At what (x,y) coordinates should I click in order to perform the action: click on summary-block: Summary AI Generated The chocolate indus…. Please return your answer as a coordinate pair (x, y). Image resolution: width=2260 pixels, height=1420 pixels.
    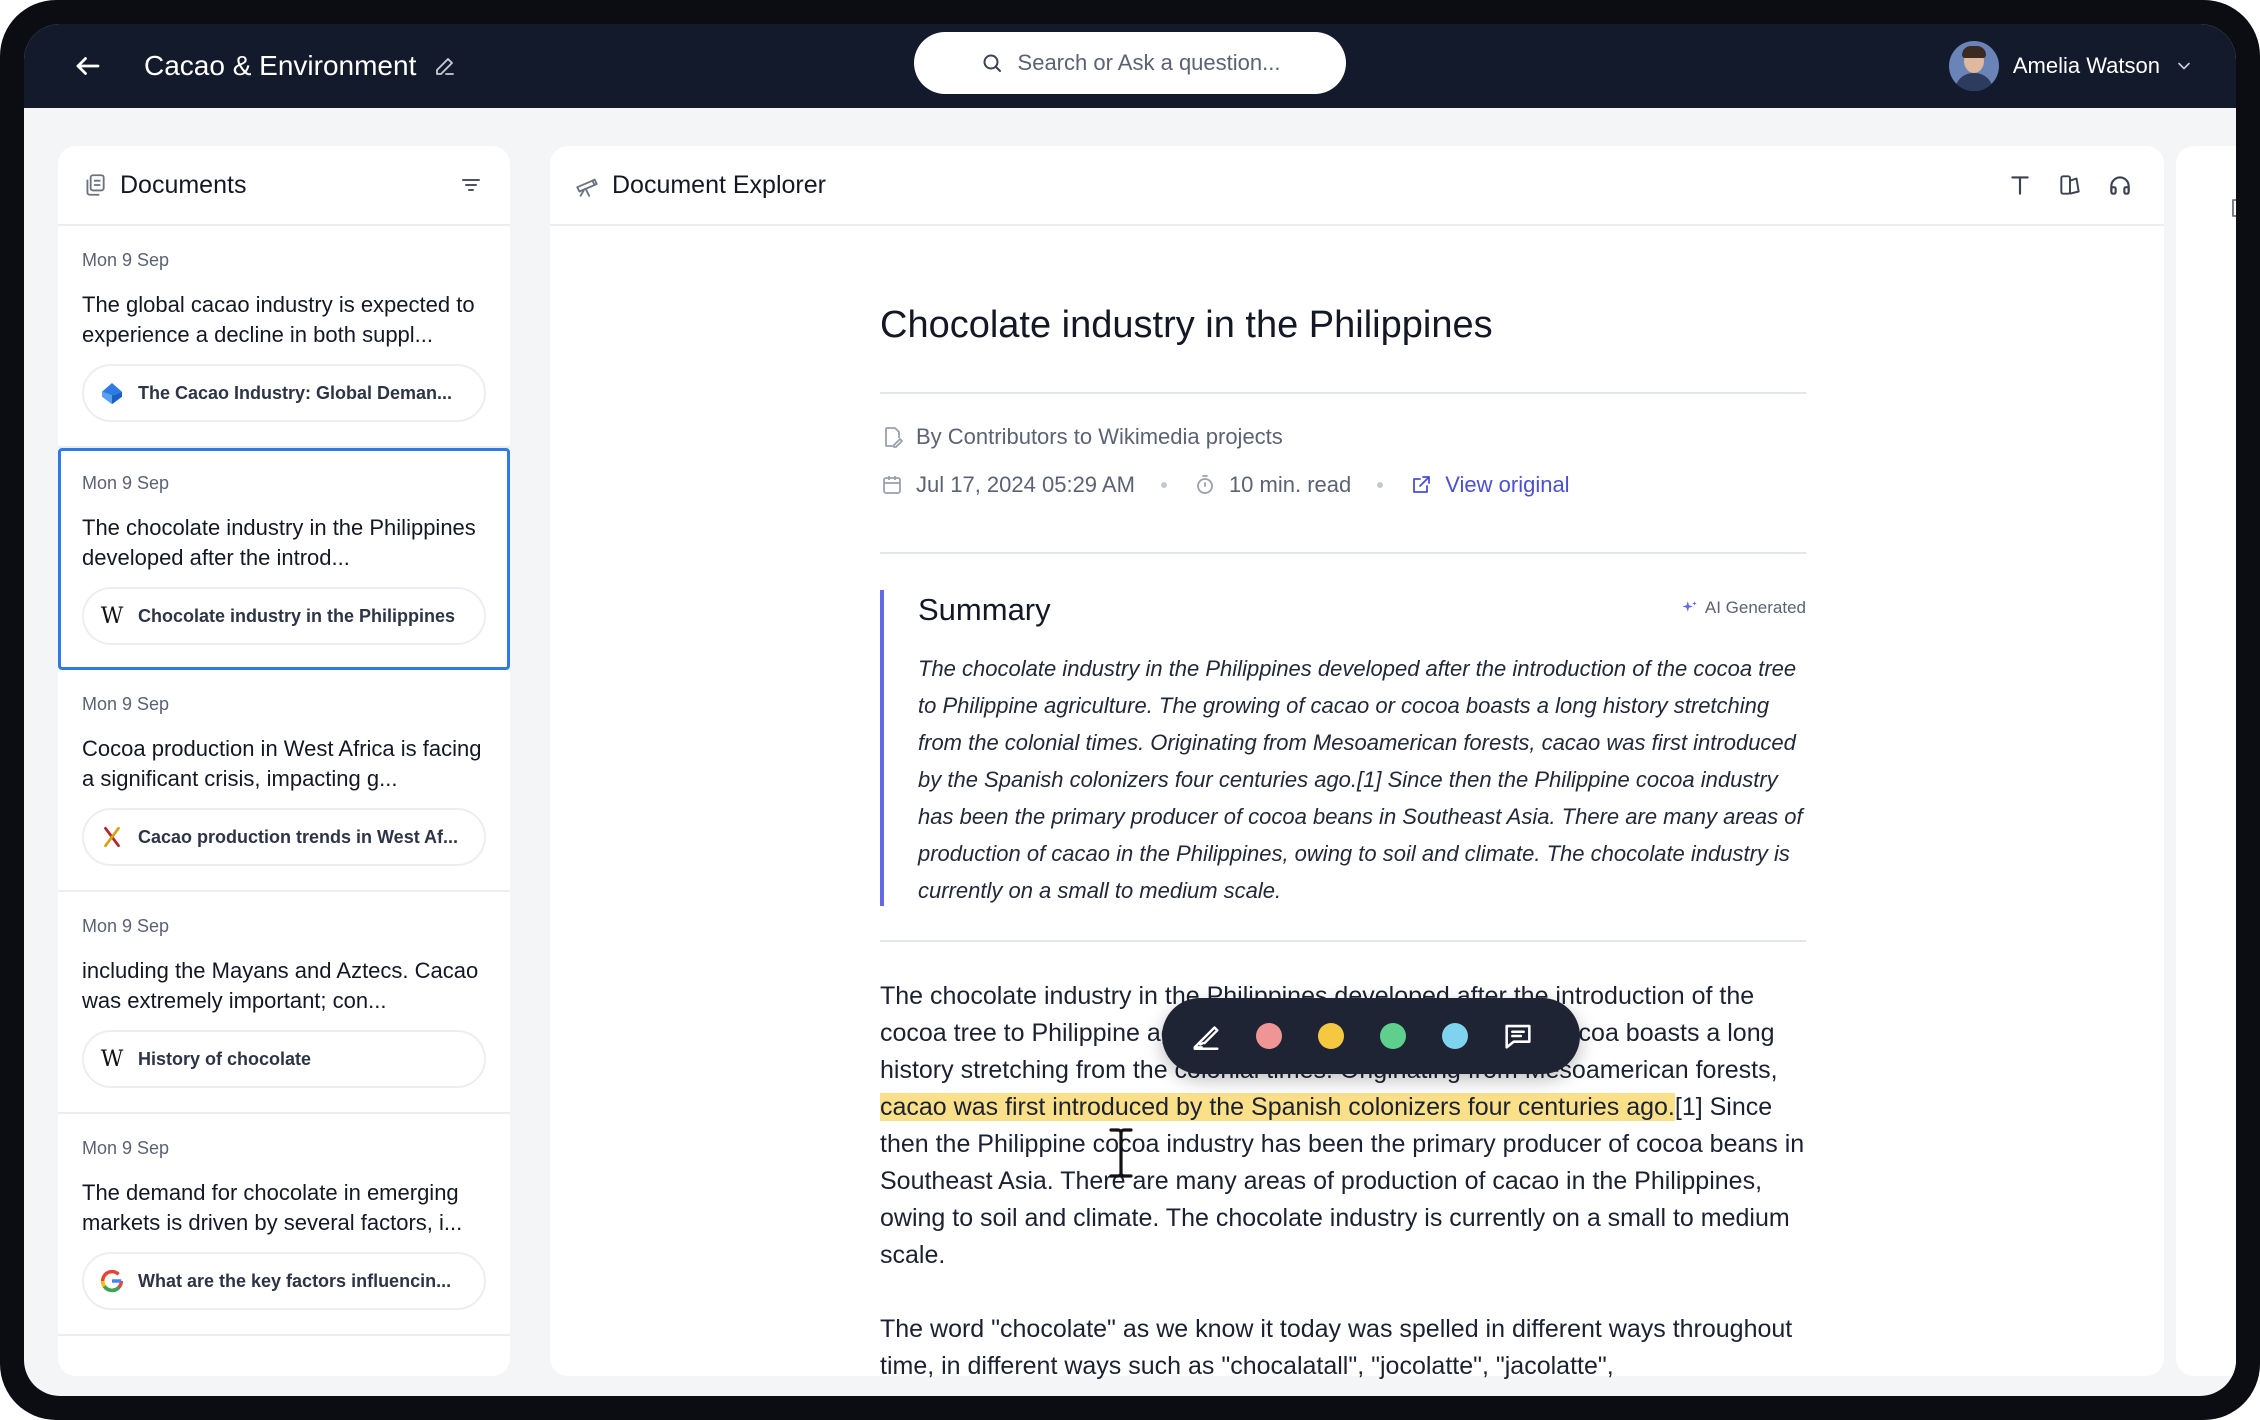
    Looking at the image, I should click on (1343, 748).